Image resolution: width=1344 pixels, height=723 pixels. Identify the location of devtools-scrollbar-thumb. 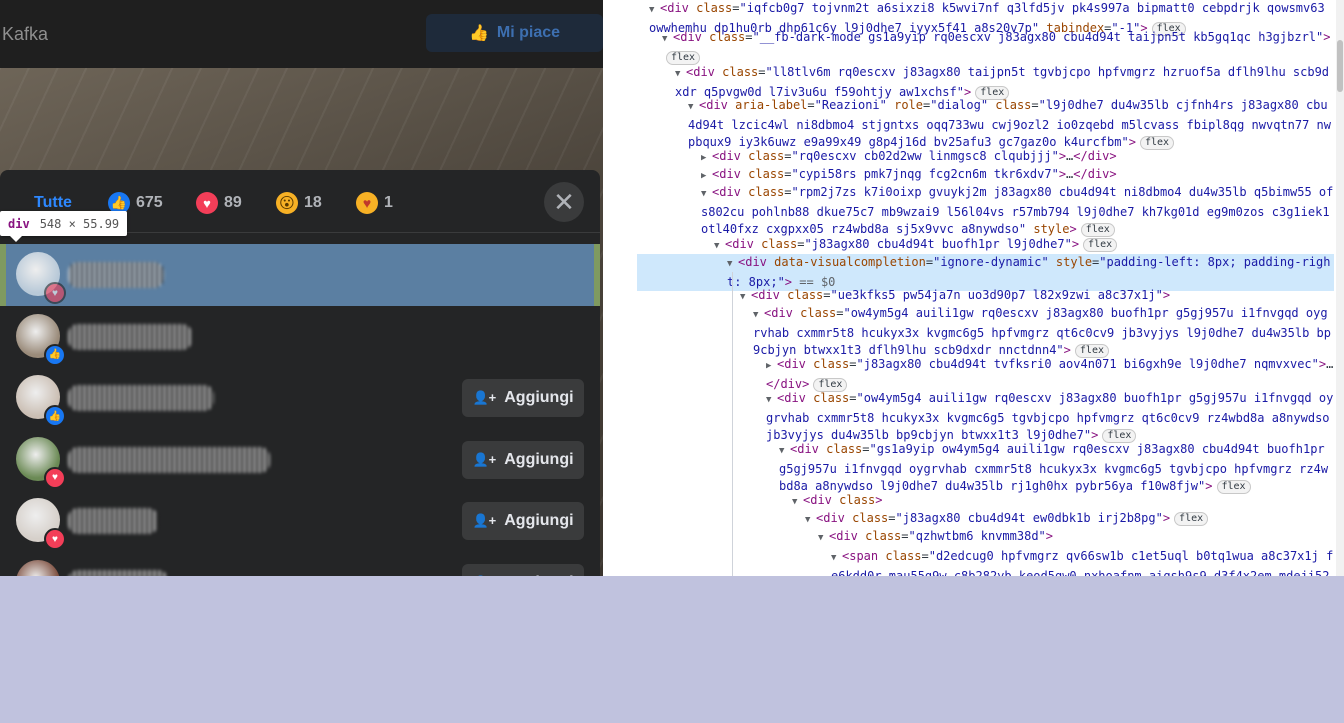
(1340, 66).